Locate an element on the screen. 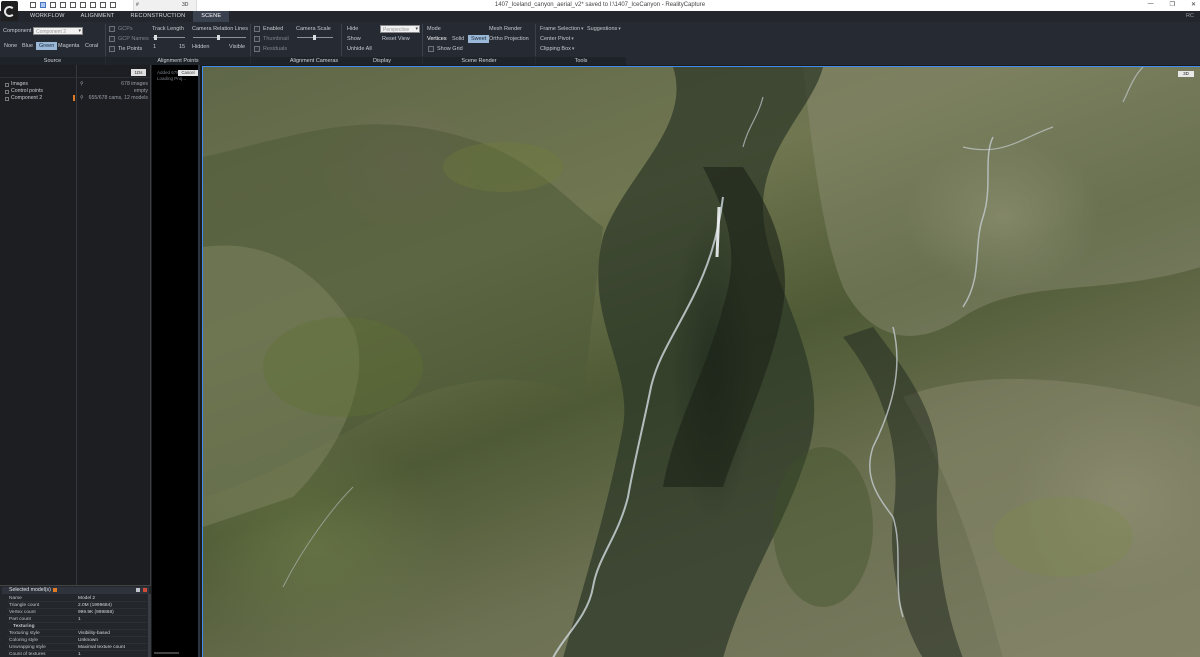  view-tab-3d: 3D is located at coordinates (185, 5).